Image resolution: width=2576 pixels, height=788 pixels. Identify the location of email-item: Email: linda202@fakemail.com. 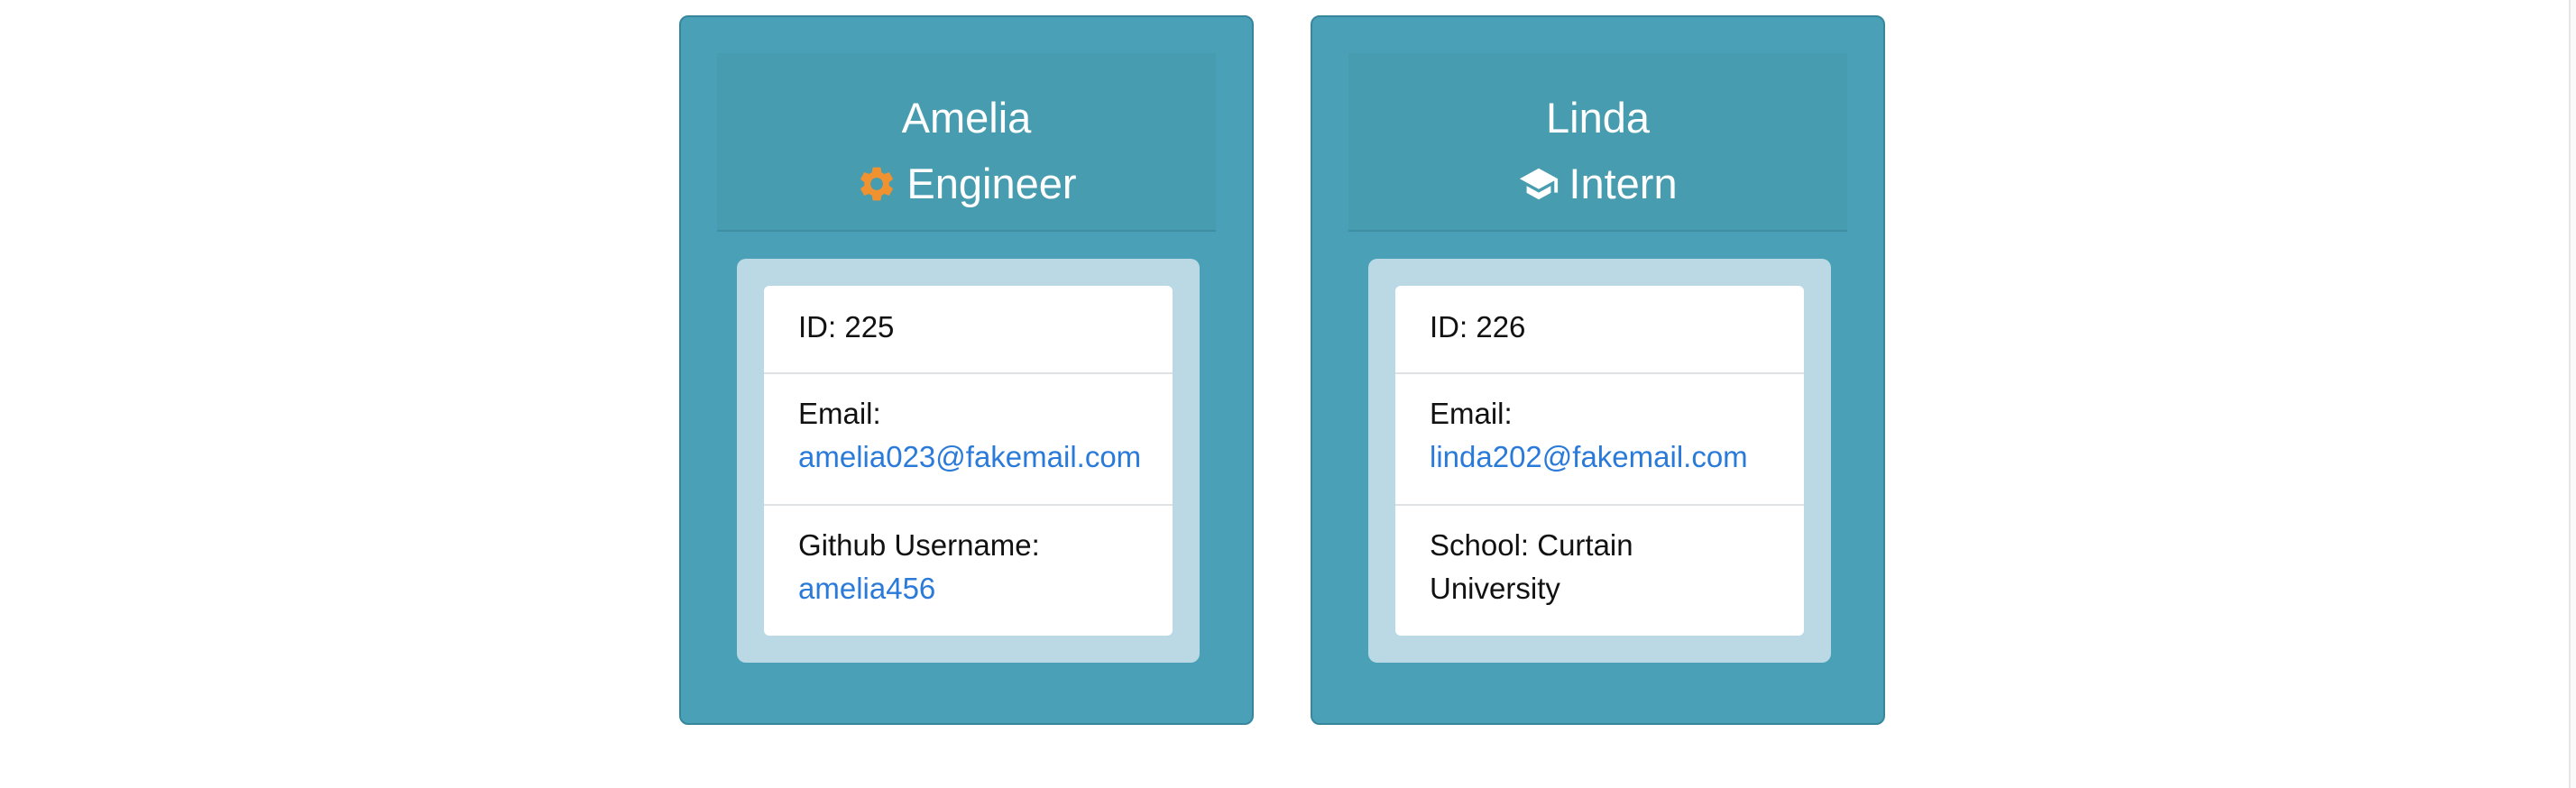
(1599, 435).